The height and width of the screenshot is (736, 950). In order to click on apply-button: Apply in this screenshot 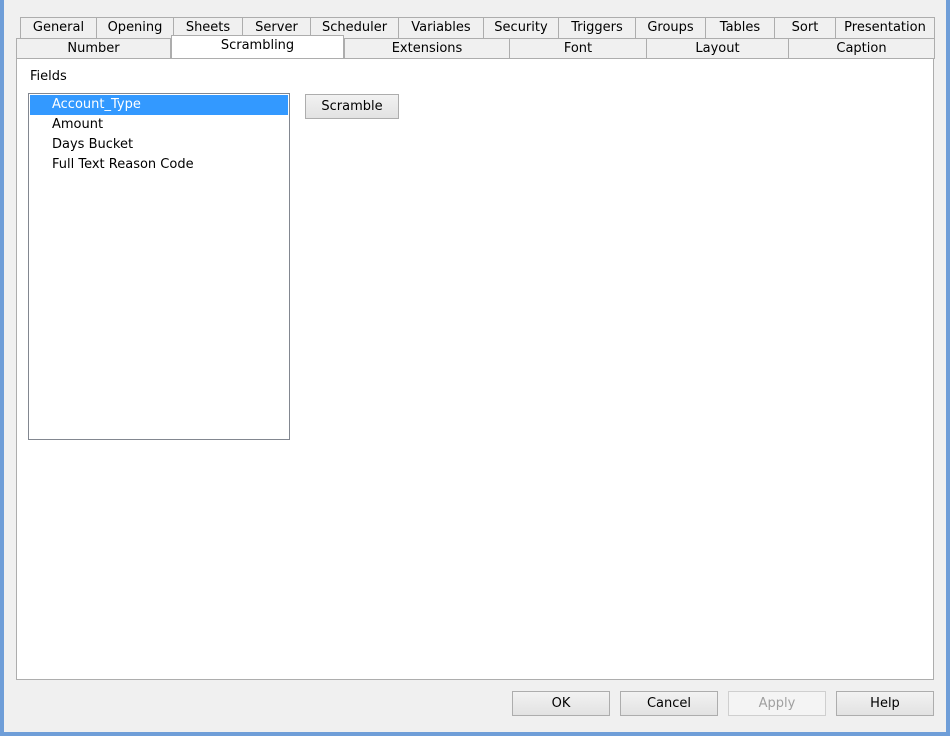, I will do `click(777, 703)`.